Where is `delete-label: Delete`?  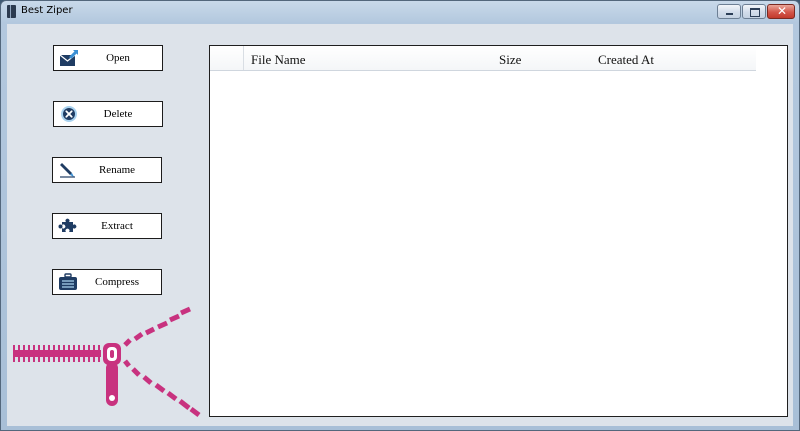
delete-label: Delete is located at coordinates (118, 114).